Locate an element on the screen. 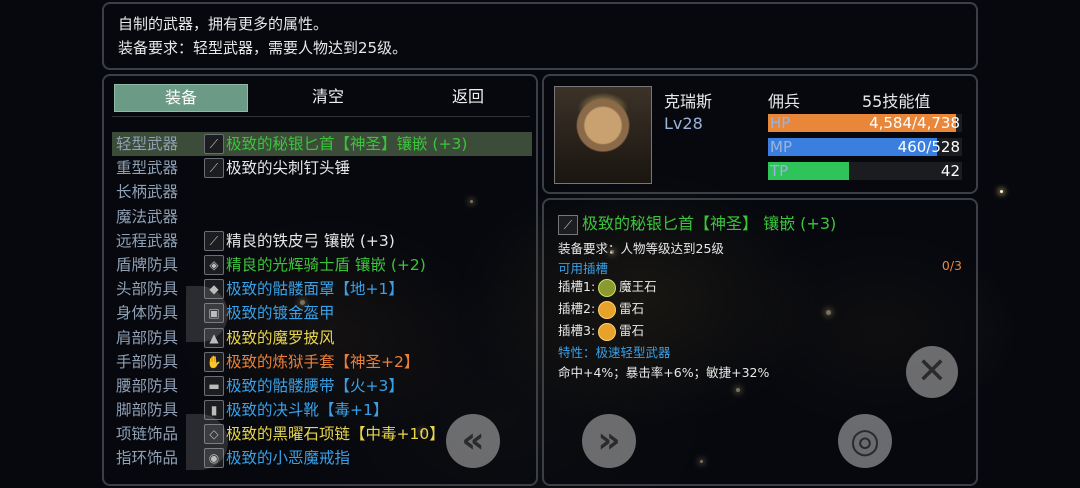 This screenshot has height=488, width=1080. star is located at coordinates (1001, 191).